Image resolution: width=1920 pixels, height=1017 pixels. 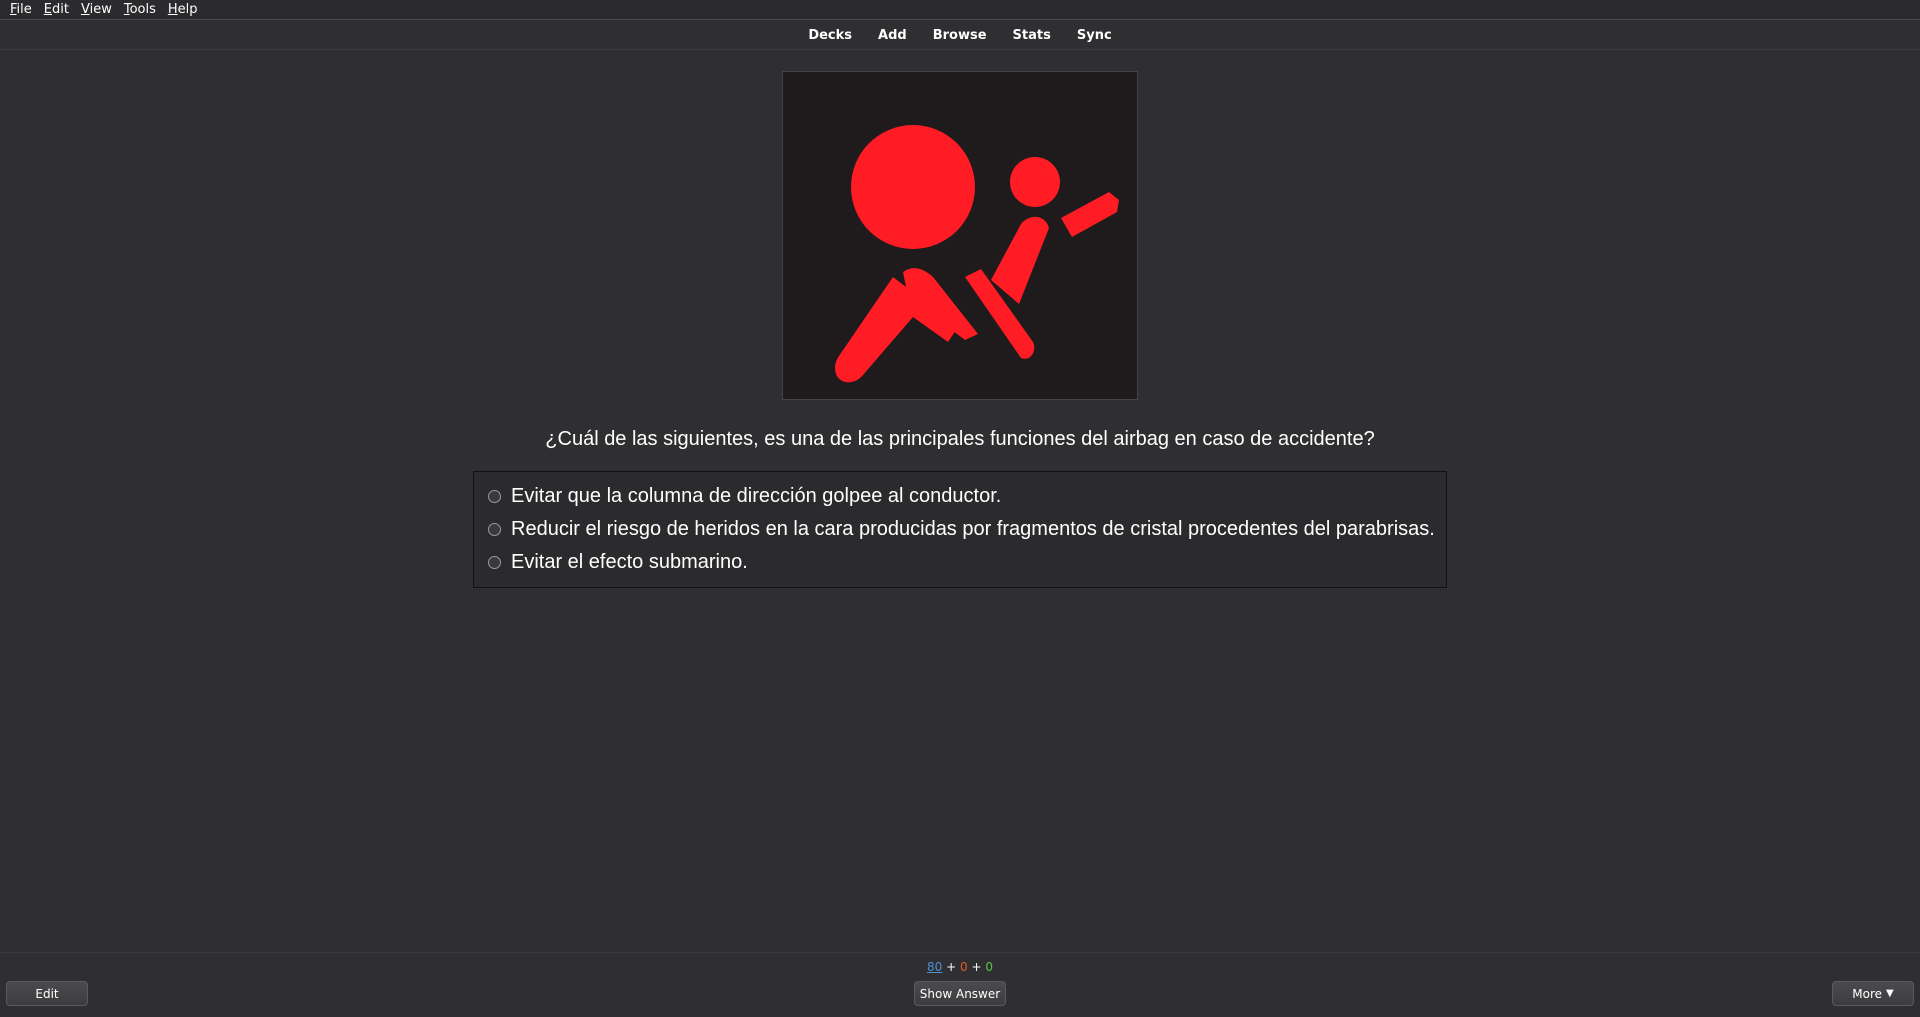 What do you see at coordinates (934, 967) in the screenshot?
I see `new-count: 80` at bounding box center [934, 967].